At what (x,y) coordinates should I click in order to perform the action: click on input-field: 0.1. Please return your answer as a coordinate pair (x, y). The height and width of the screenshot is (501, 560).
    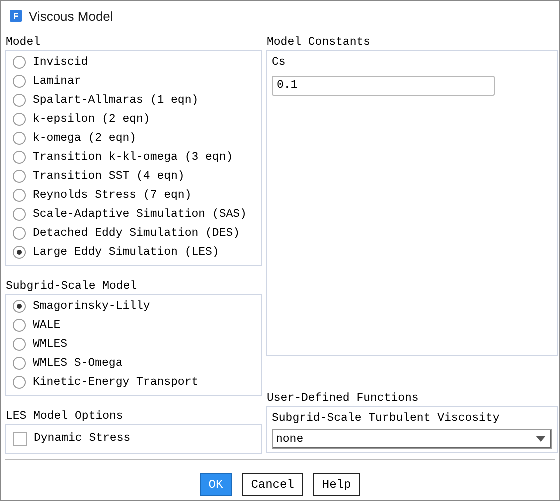
    Looking at the image, I should click on (383, 86).